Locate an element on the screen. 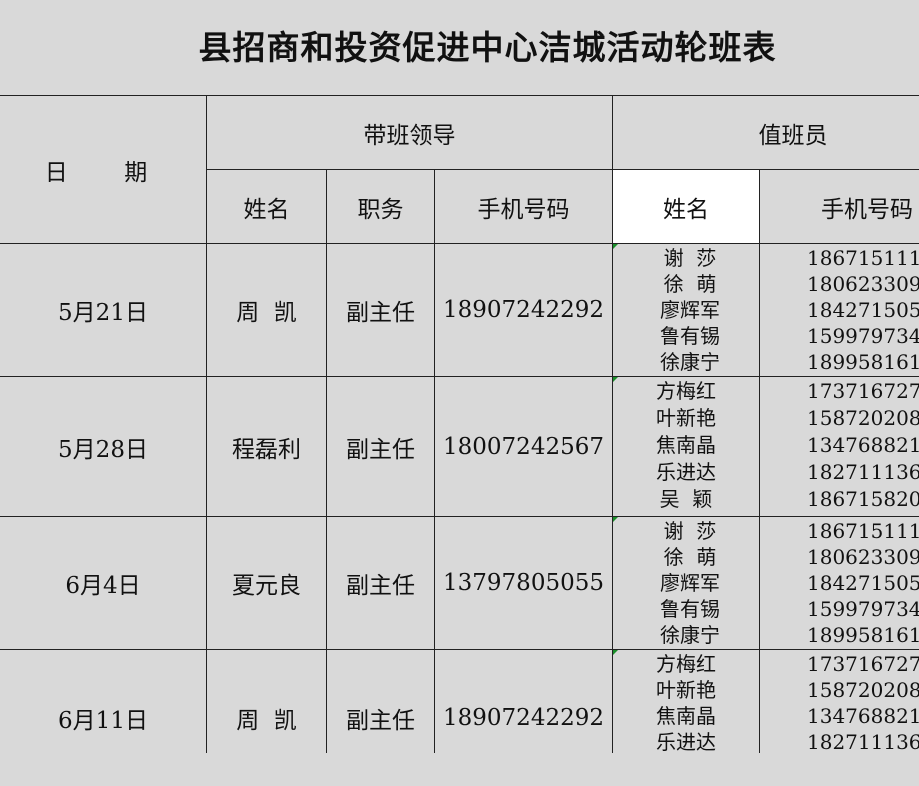  leader-phone: 13797805055 is located at coordinates (523, 583).